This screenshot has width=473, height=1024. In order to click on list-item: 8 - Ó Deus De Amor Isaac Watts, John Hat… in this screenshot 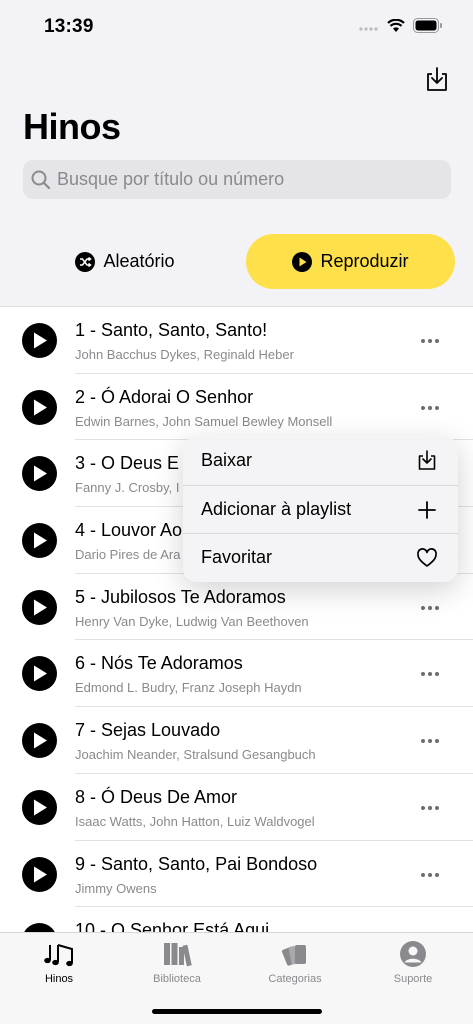, I will do `click(236, 807)`.